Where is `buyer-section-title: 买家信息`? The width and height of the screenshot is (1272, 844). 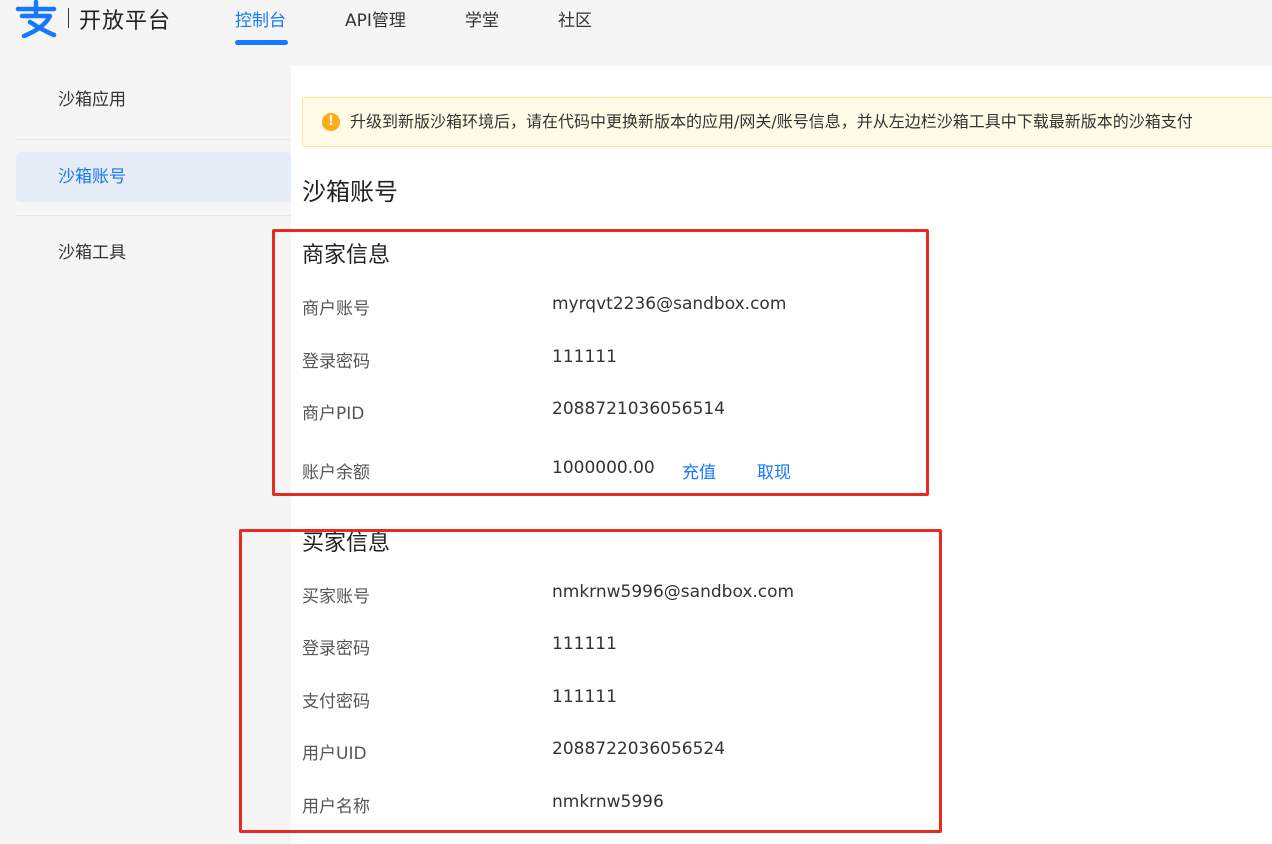
buyer-section-title: 买家信息 is located at coordinates (346, 543).